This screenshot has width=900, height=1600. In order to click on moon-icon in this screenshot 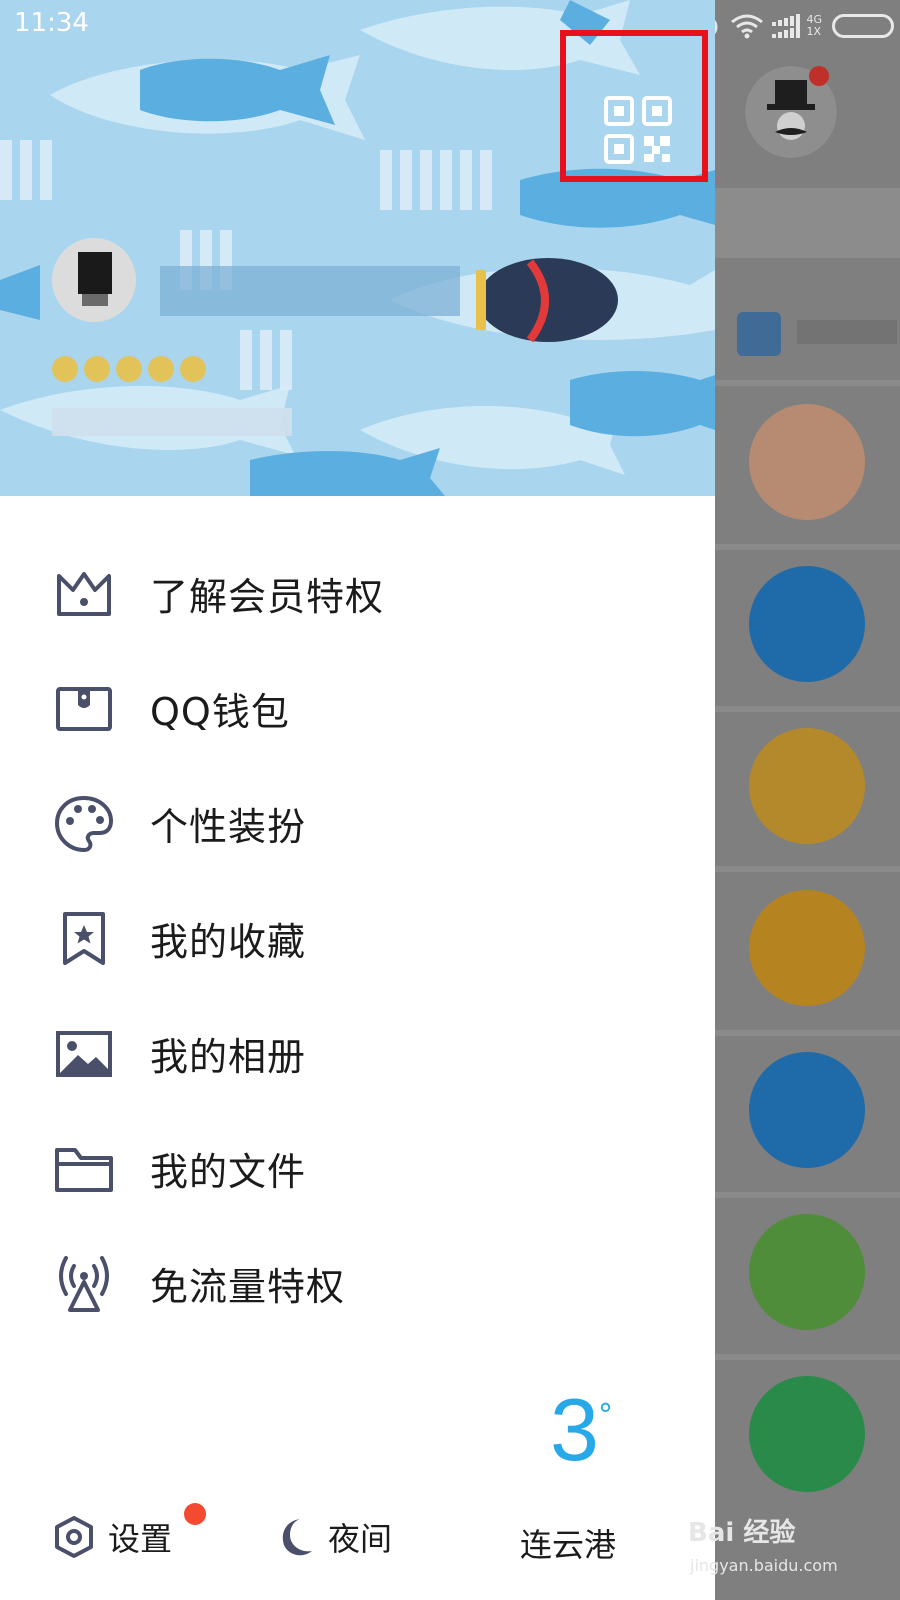, I will do `click(297, 1537)`.